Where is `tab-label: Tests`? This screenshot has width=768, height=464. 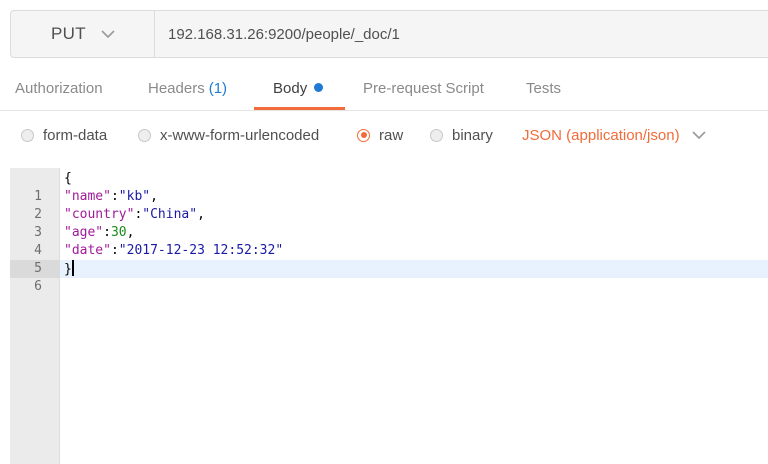 tab-label: Tests is located at coordinates (544, 88).